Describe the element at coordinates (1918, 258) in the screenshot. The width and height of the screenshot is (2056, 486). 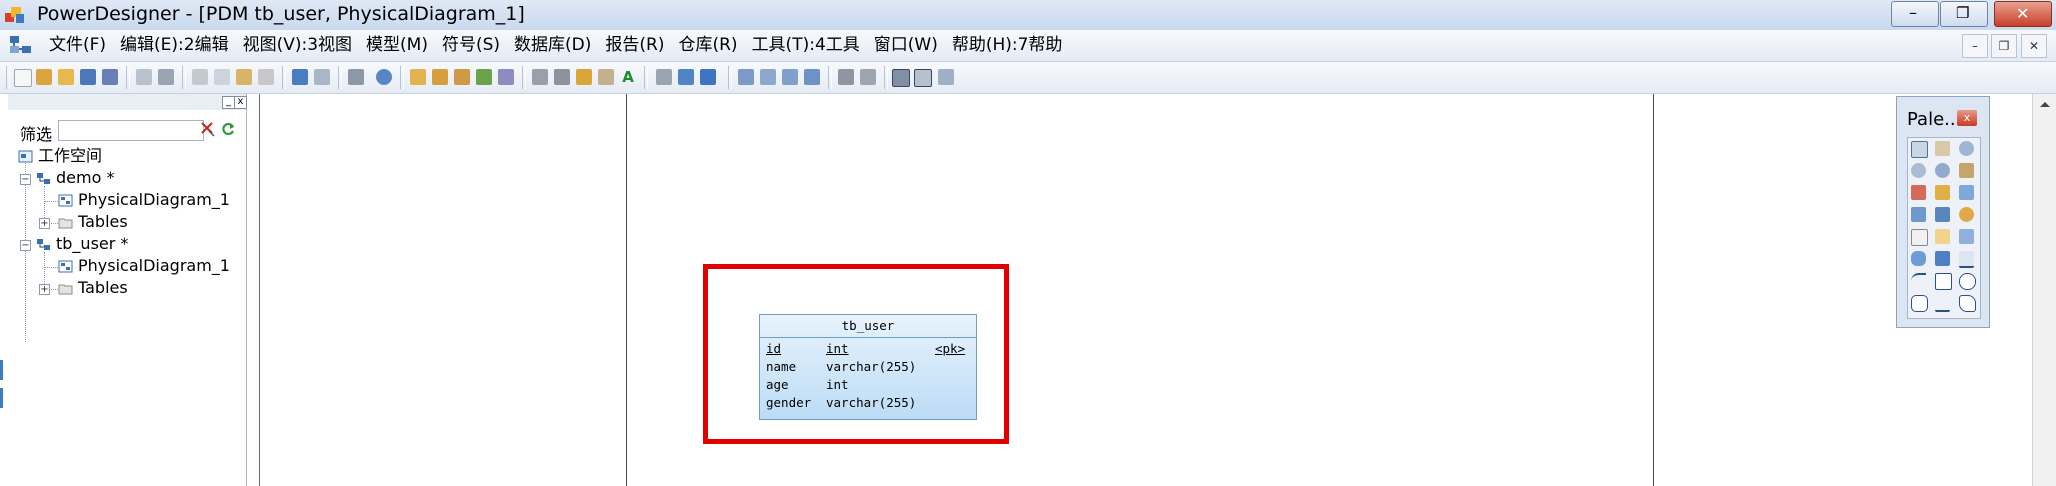
I see `rounded-button-tool-icon` at that location.